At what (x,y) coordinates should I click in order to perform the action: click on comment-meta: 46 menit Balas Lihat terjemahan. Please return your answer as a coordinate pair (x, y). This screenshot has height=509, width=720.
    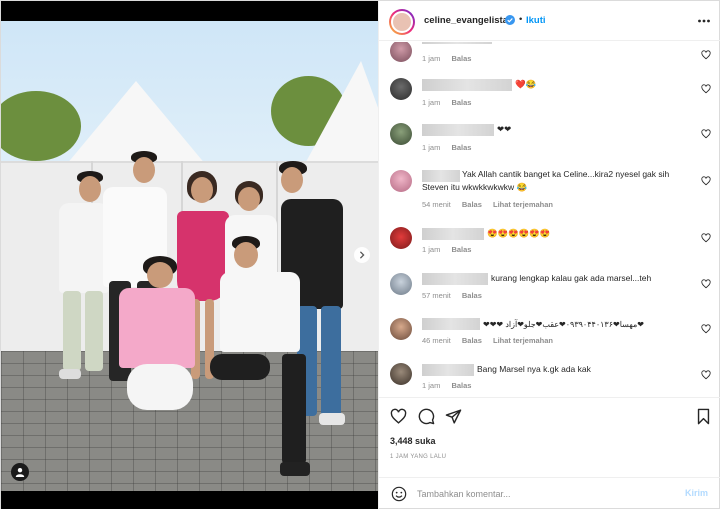
    Looking at the image, I should click on (492, 340).